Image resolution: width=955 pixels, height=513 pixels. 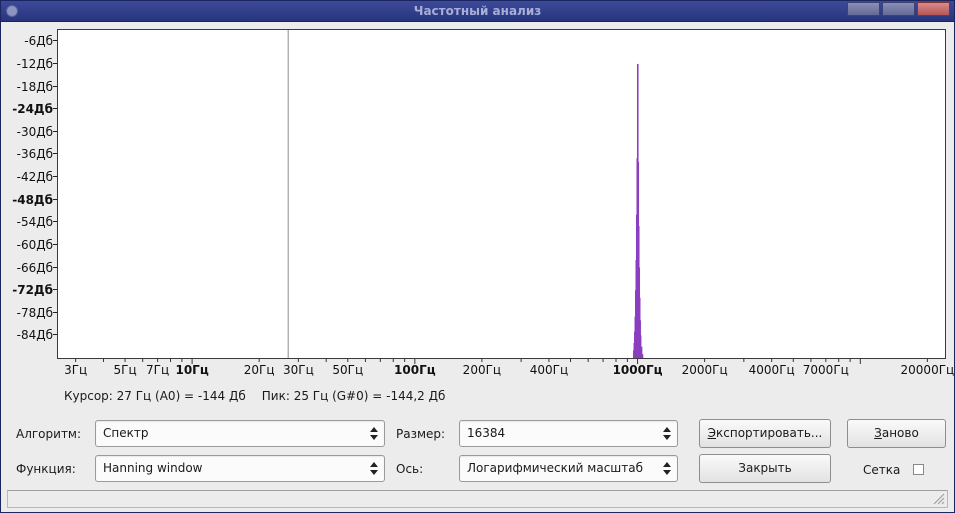 I want to click on x-tick-label: 50Гц, so click(x=348, y=370).